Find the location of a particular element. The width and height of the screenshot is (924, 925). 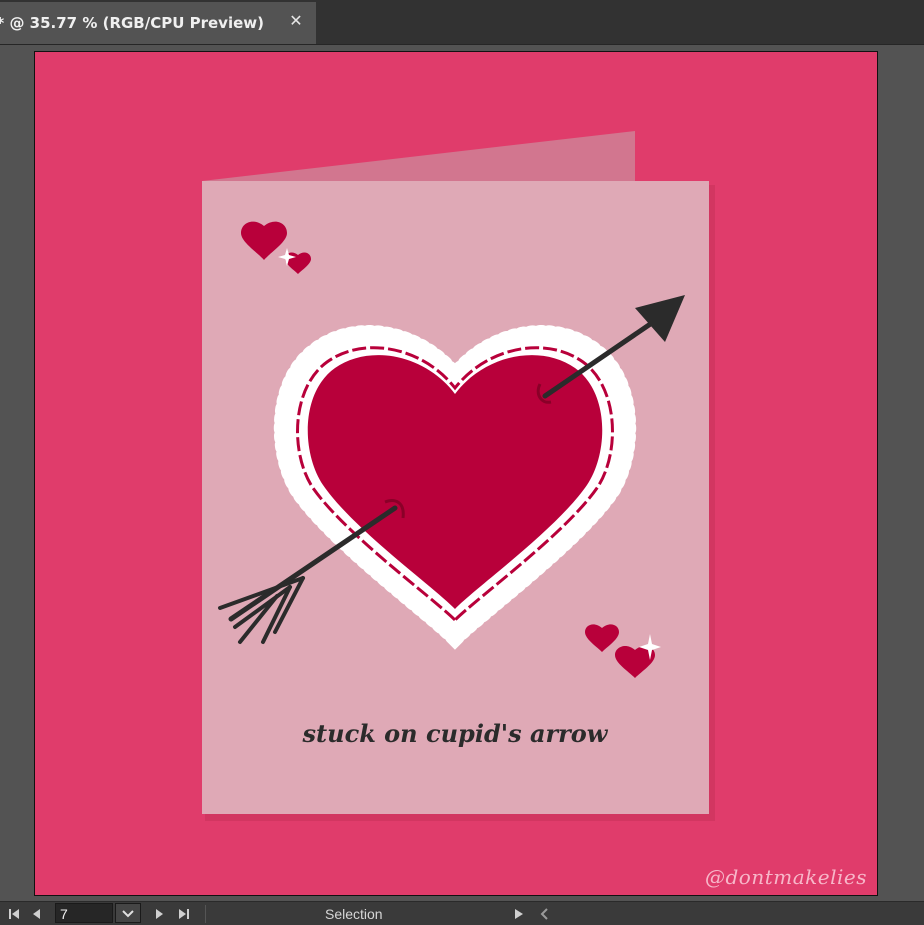

last-page-icon is located at coordinates (184, 914).